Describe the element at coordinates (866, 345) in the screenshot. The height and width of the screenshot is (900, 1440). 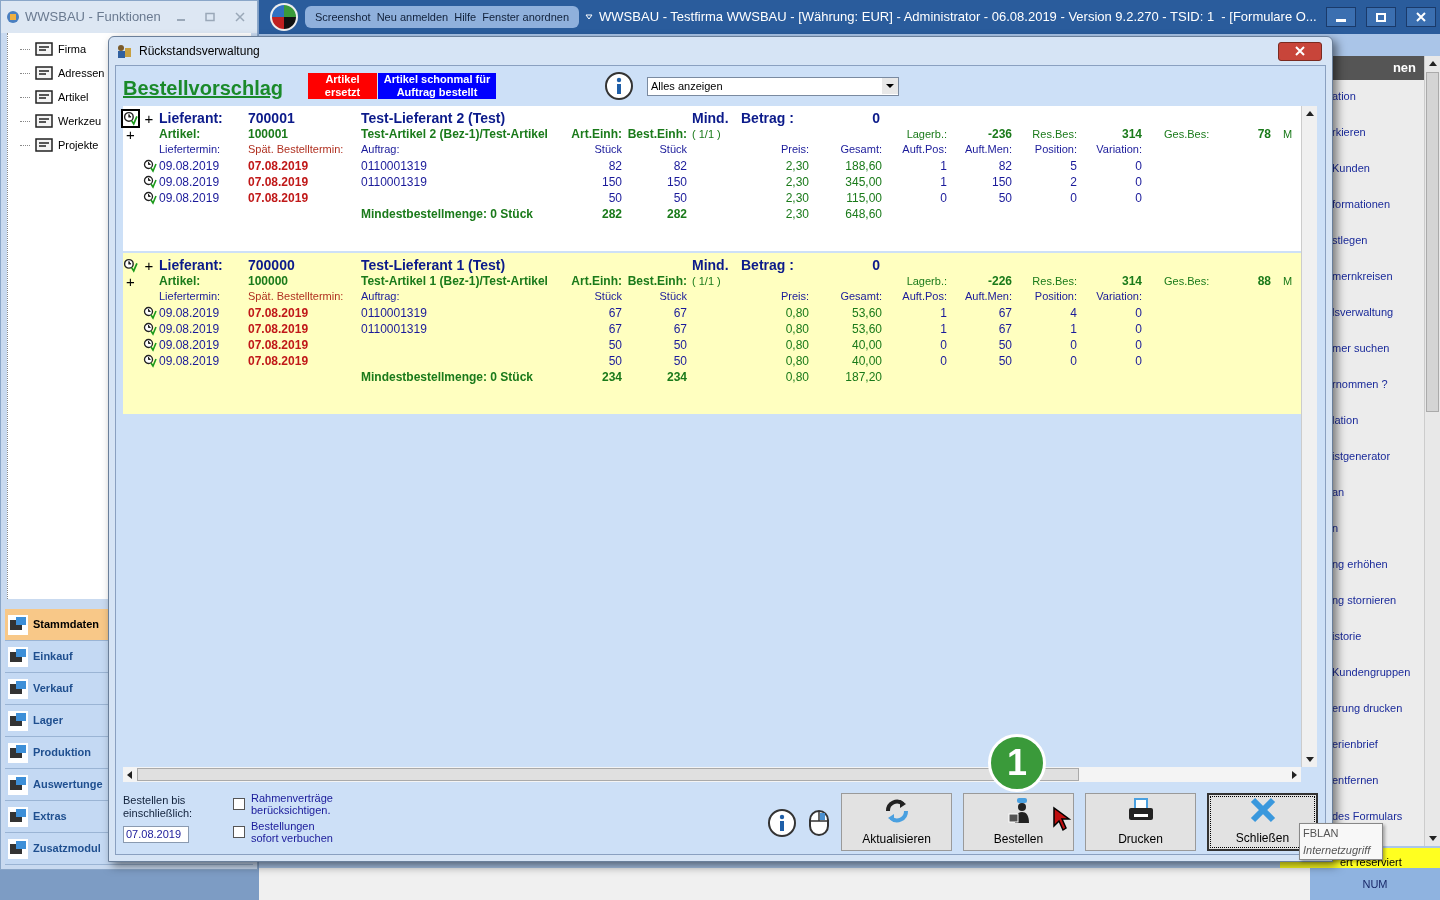
I see `table-cell-text: 40,00` at that location.